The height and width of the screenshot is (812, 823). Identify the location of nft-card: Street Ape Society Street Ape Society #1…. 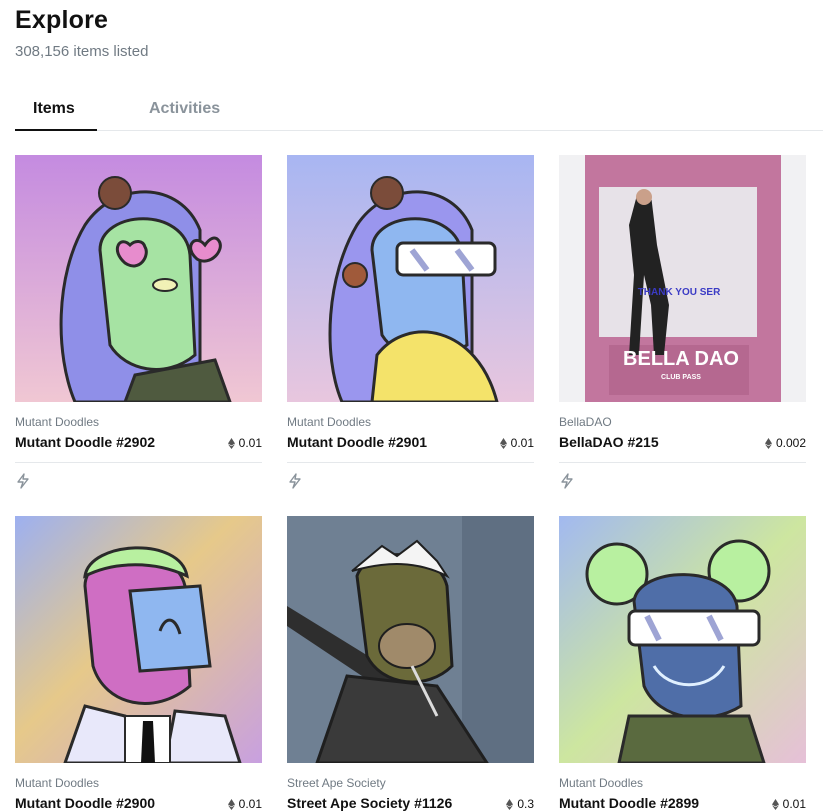
(410, 664).